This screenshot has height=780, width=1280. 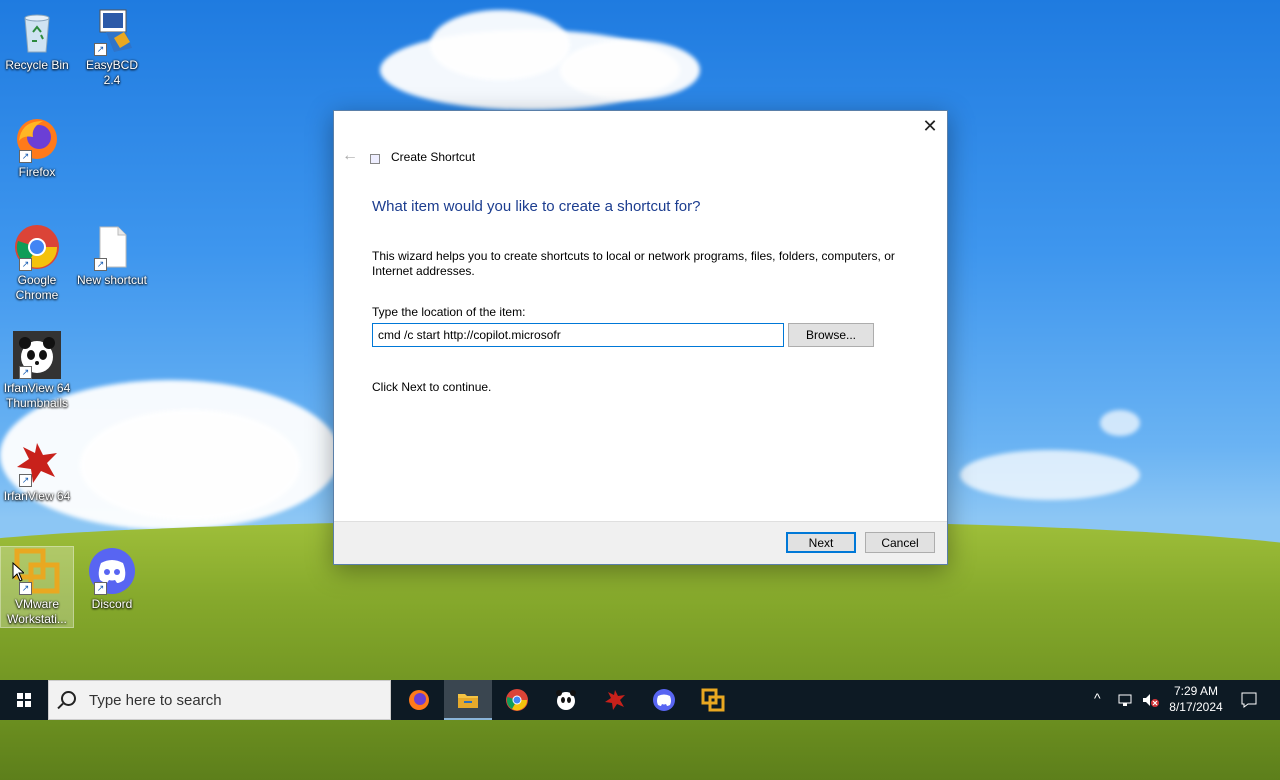 I want to click on file-explorer-icon, so click(x=468, y=701).